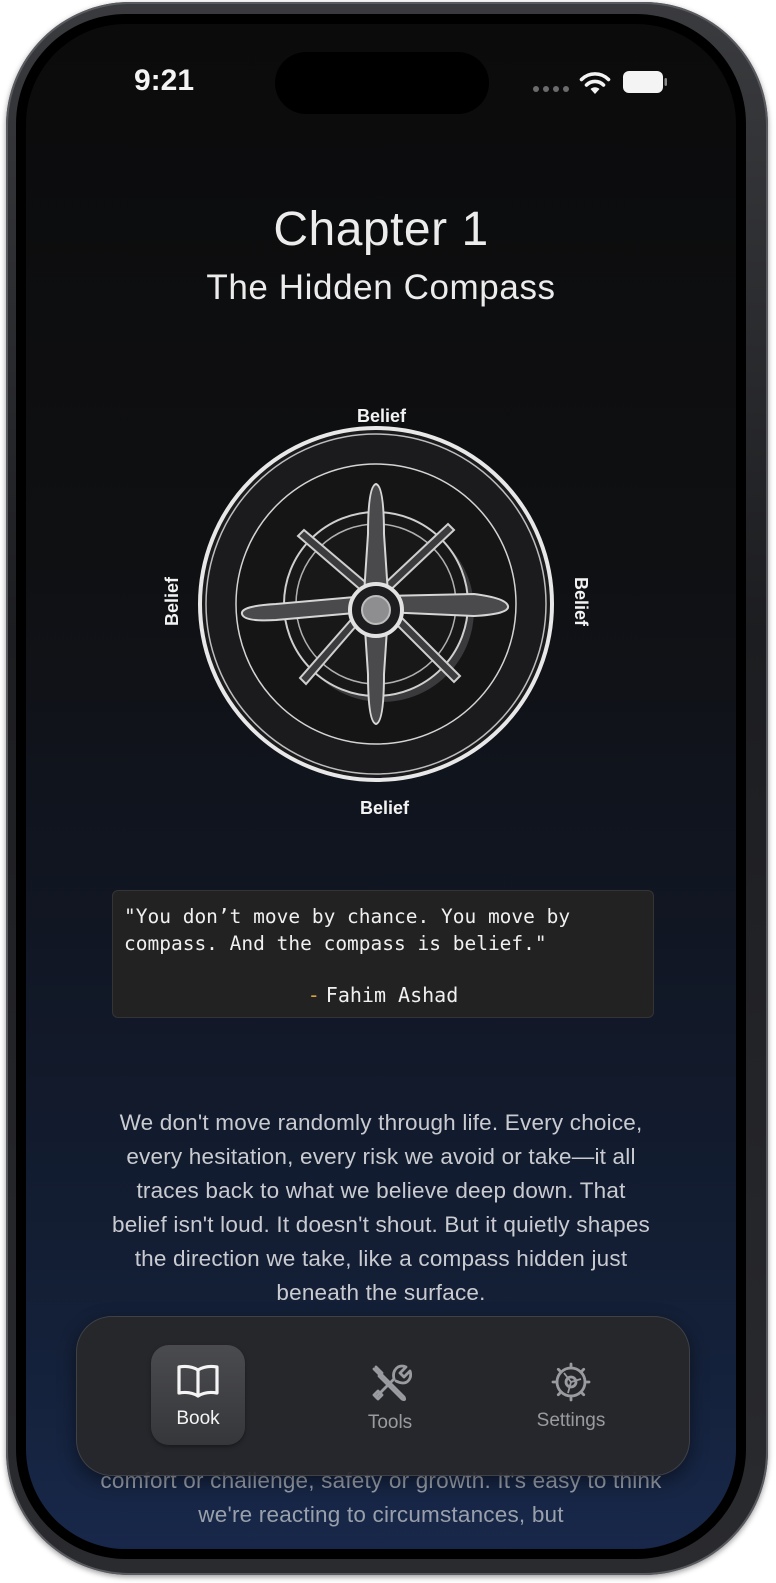 The image size is (776, 1583). What do you see at coordinates (382, 83) in the screenshot?
I see `dynamic-island` at bounding box center [382, 83].